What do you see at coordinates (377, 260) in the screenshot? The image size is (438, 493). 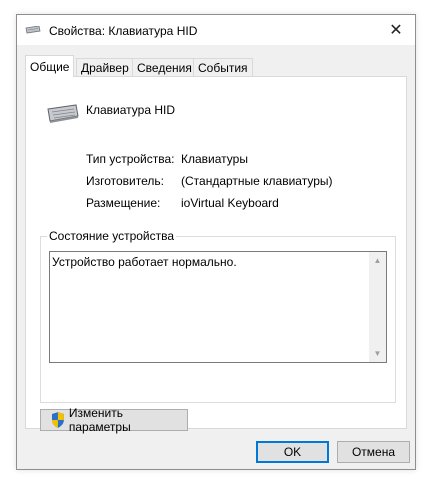 I see `scroll-up-icon: ▲` at bounding box center [377, 260].